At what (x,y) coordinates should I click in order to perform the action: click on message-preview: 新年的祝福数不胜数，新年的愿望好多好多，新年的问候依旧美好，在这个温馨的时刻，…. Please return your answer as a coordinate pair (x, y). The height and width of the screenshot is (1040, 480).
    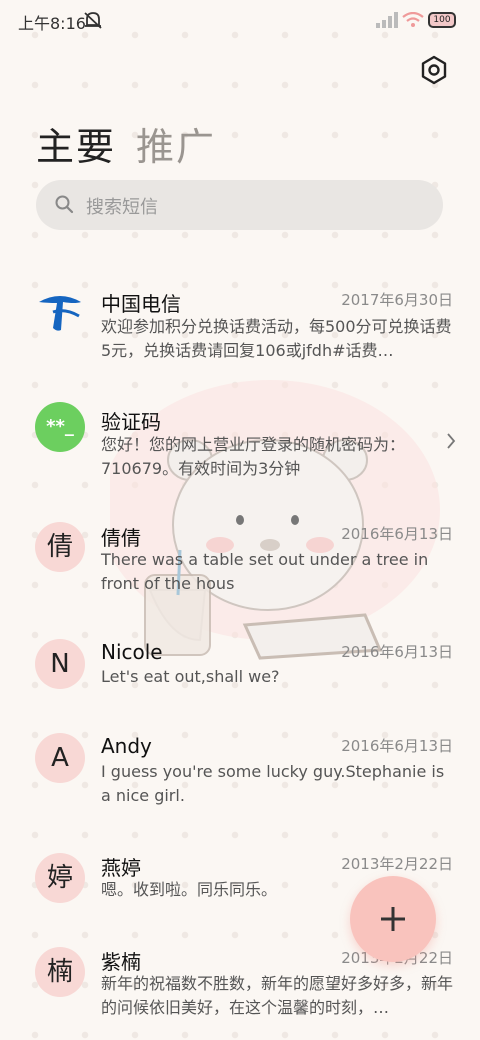
    Looking at the image, I should click on (277, 995).